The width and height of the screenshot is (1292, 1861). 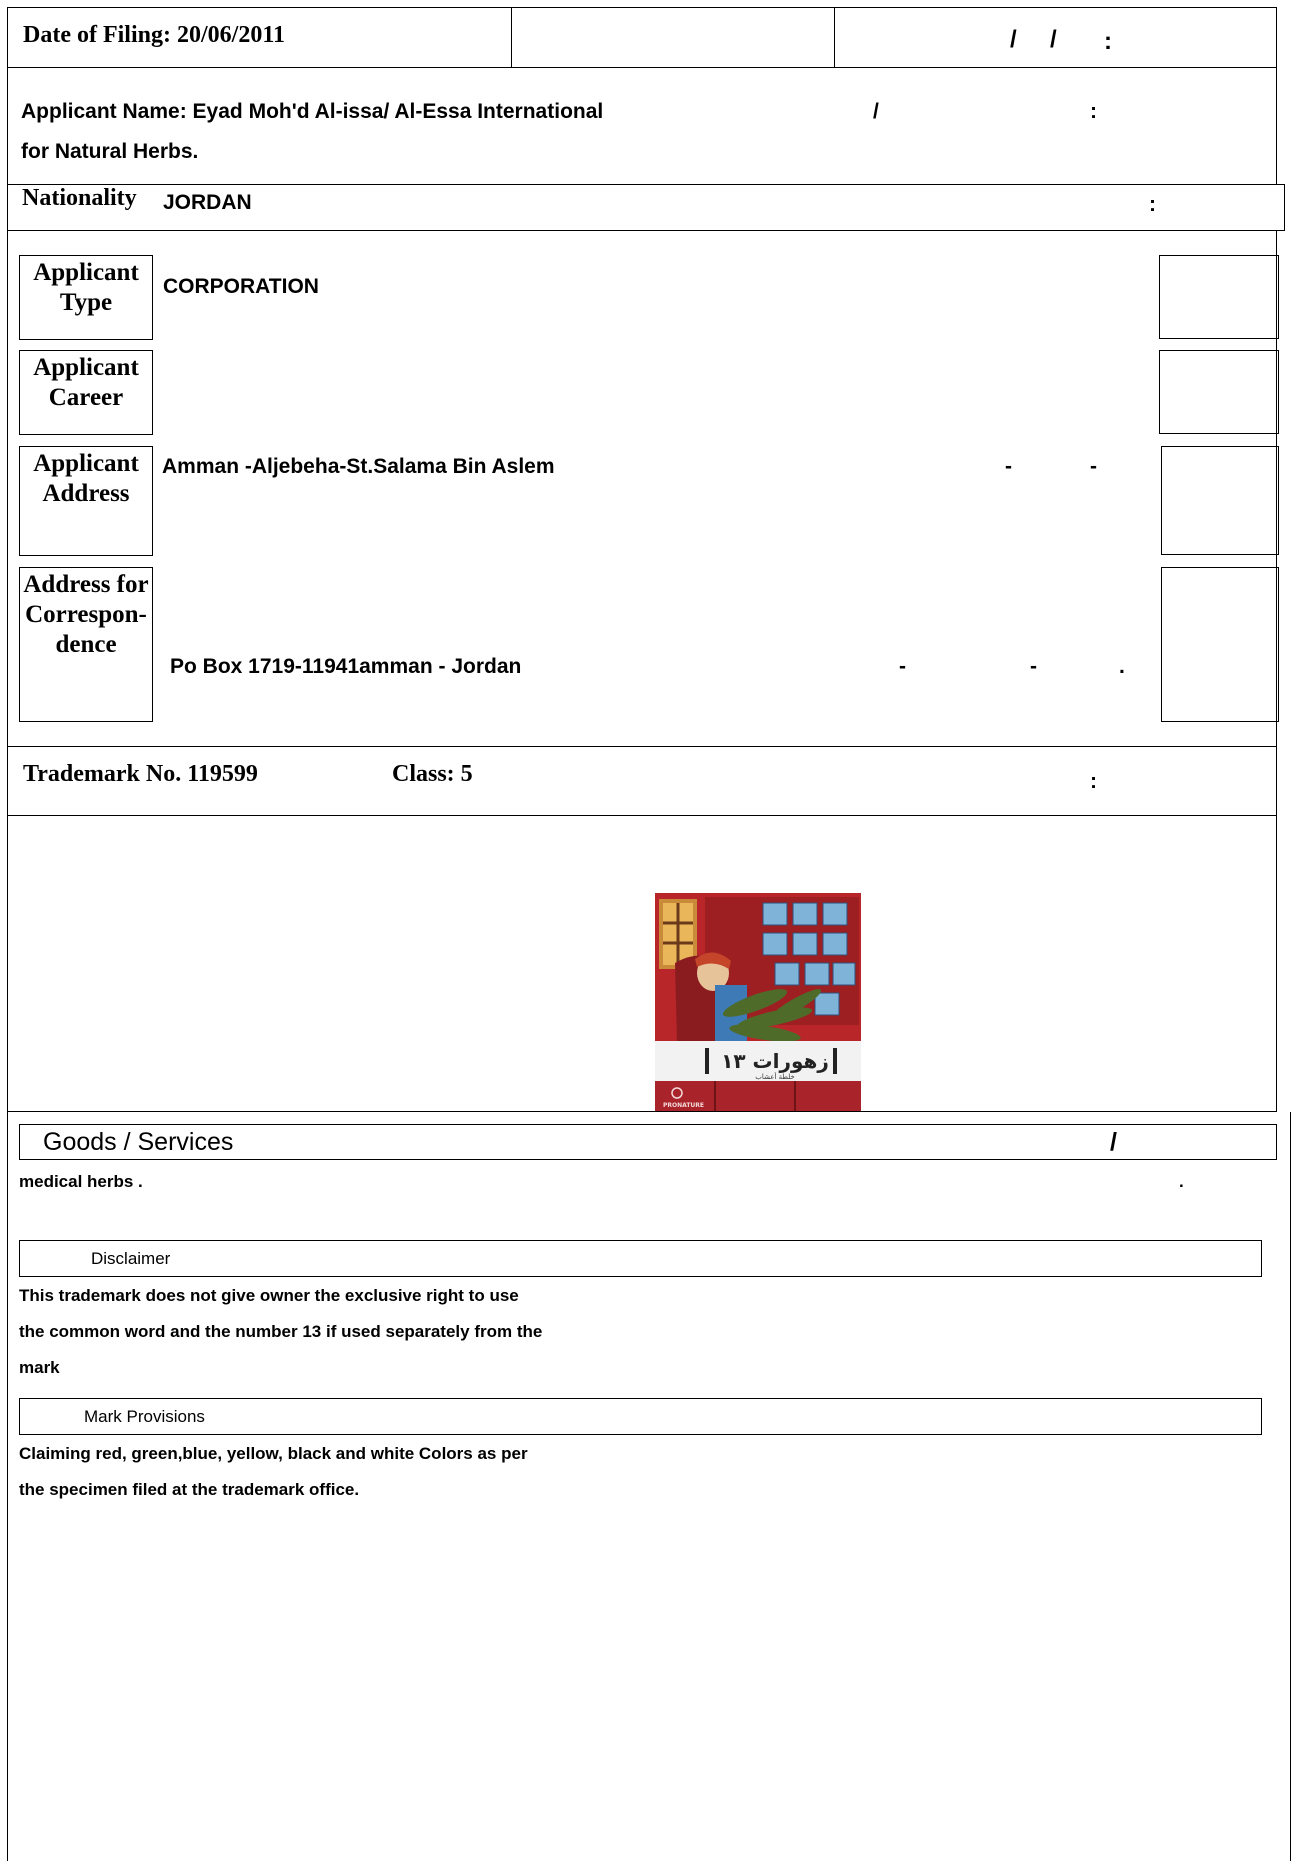 I want to click on applicant-address-label-box: Applicant Address, so click(x=86, y=501).